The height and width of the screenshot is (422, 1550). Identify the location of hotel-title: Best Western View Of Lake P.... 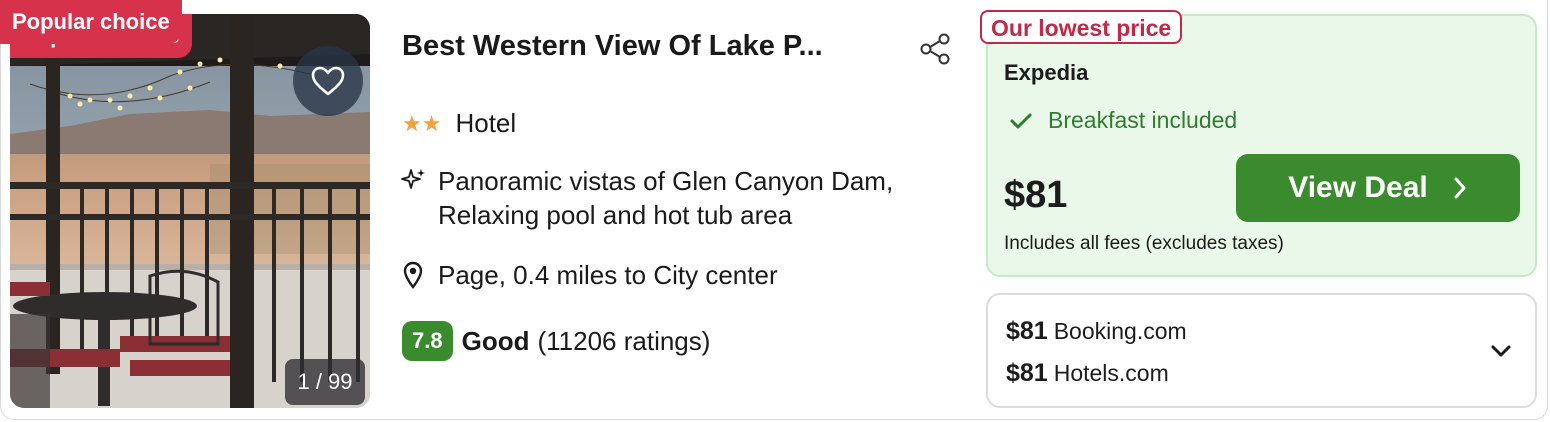
(612, 46).